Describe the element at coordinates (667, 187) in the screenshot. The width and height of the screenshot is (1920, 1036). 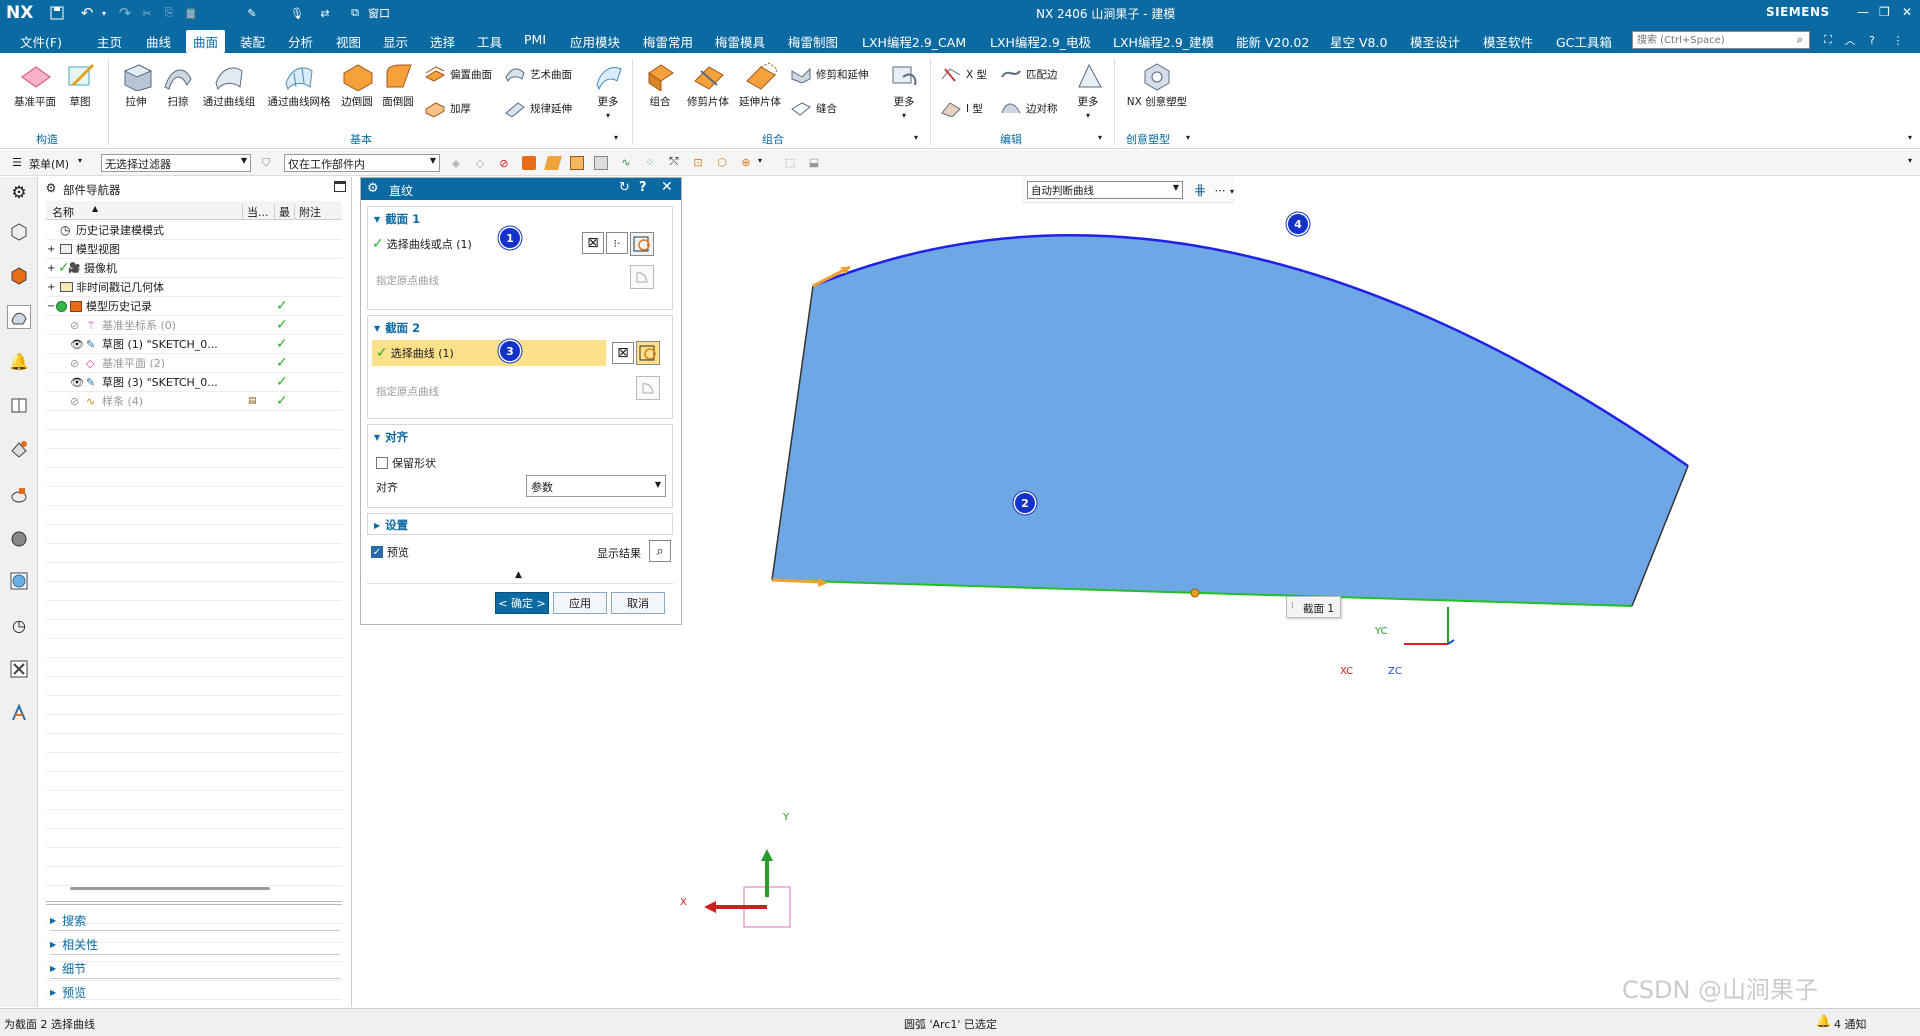
I see `close-icon: ✕` at that location.